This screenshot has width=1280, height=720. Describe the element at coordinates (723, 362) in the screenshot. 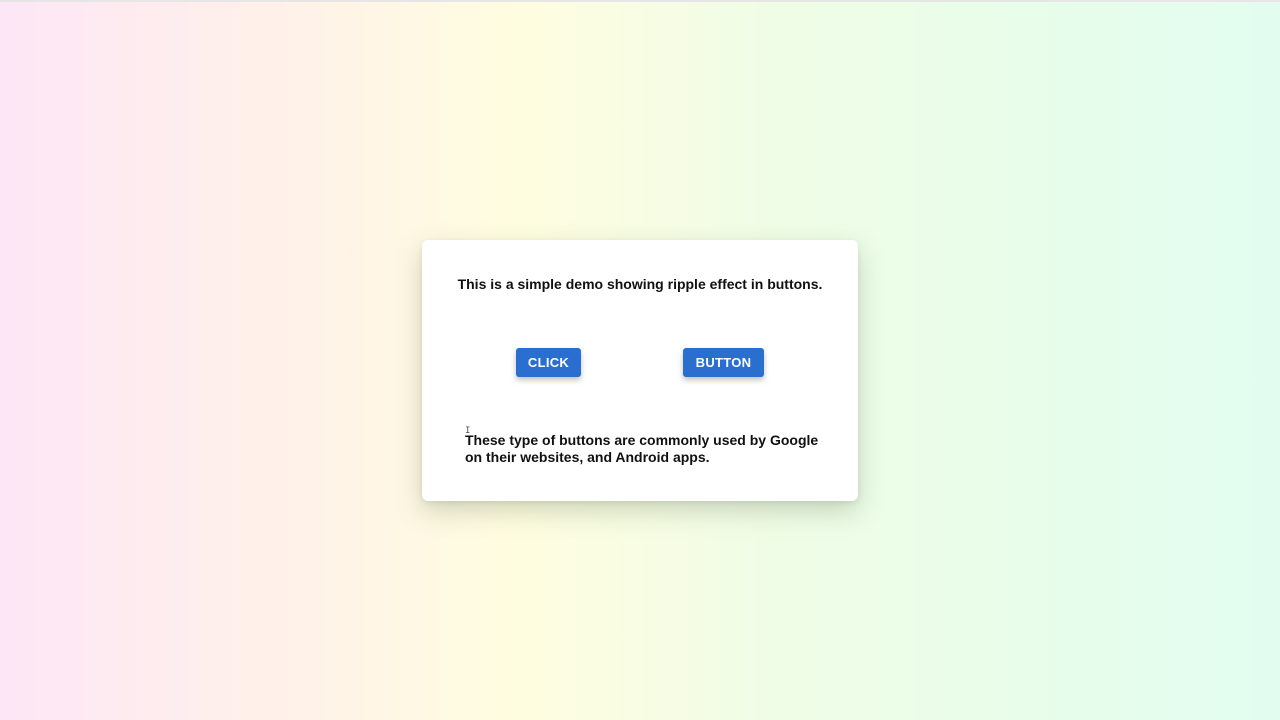

I see `button-button: BUTTON` at that location.